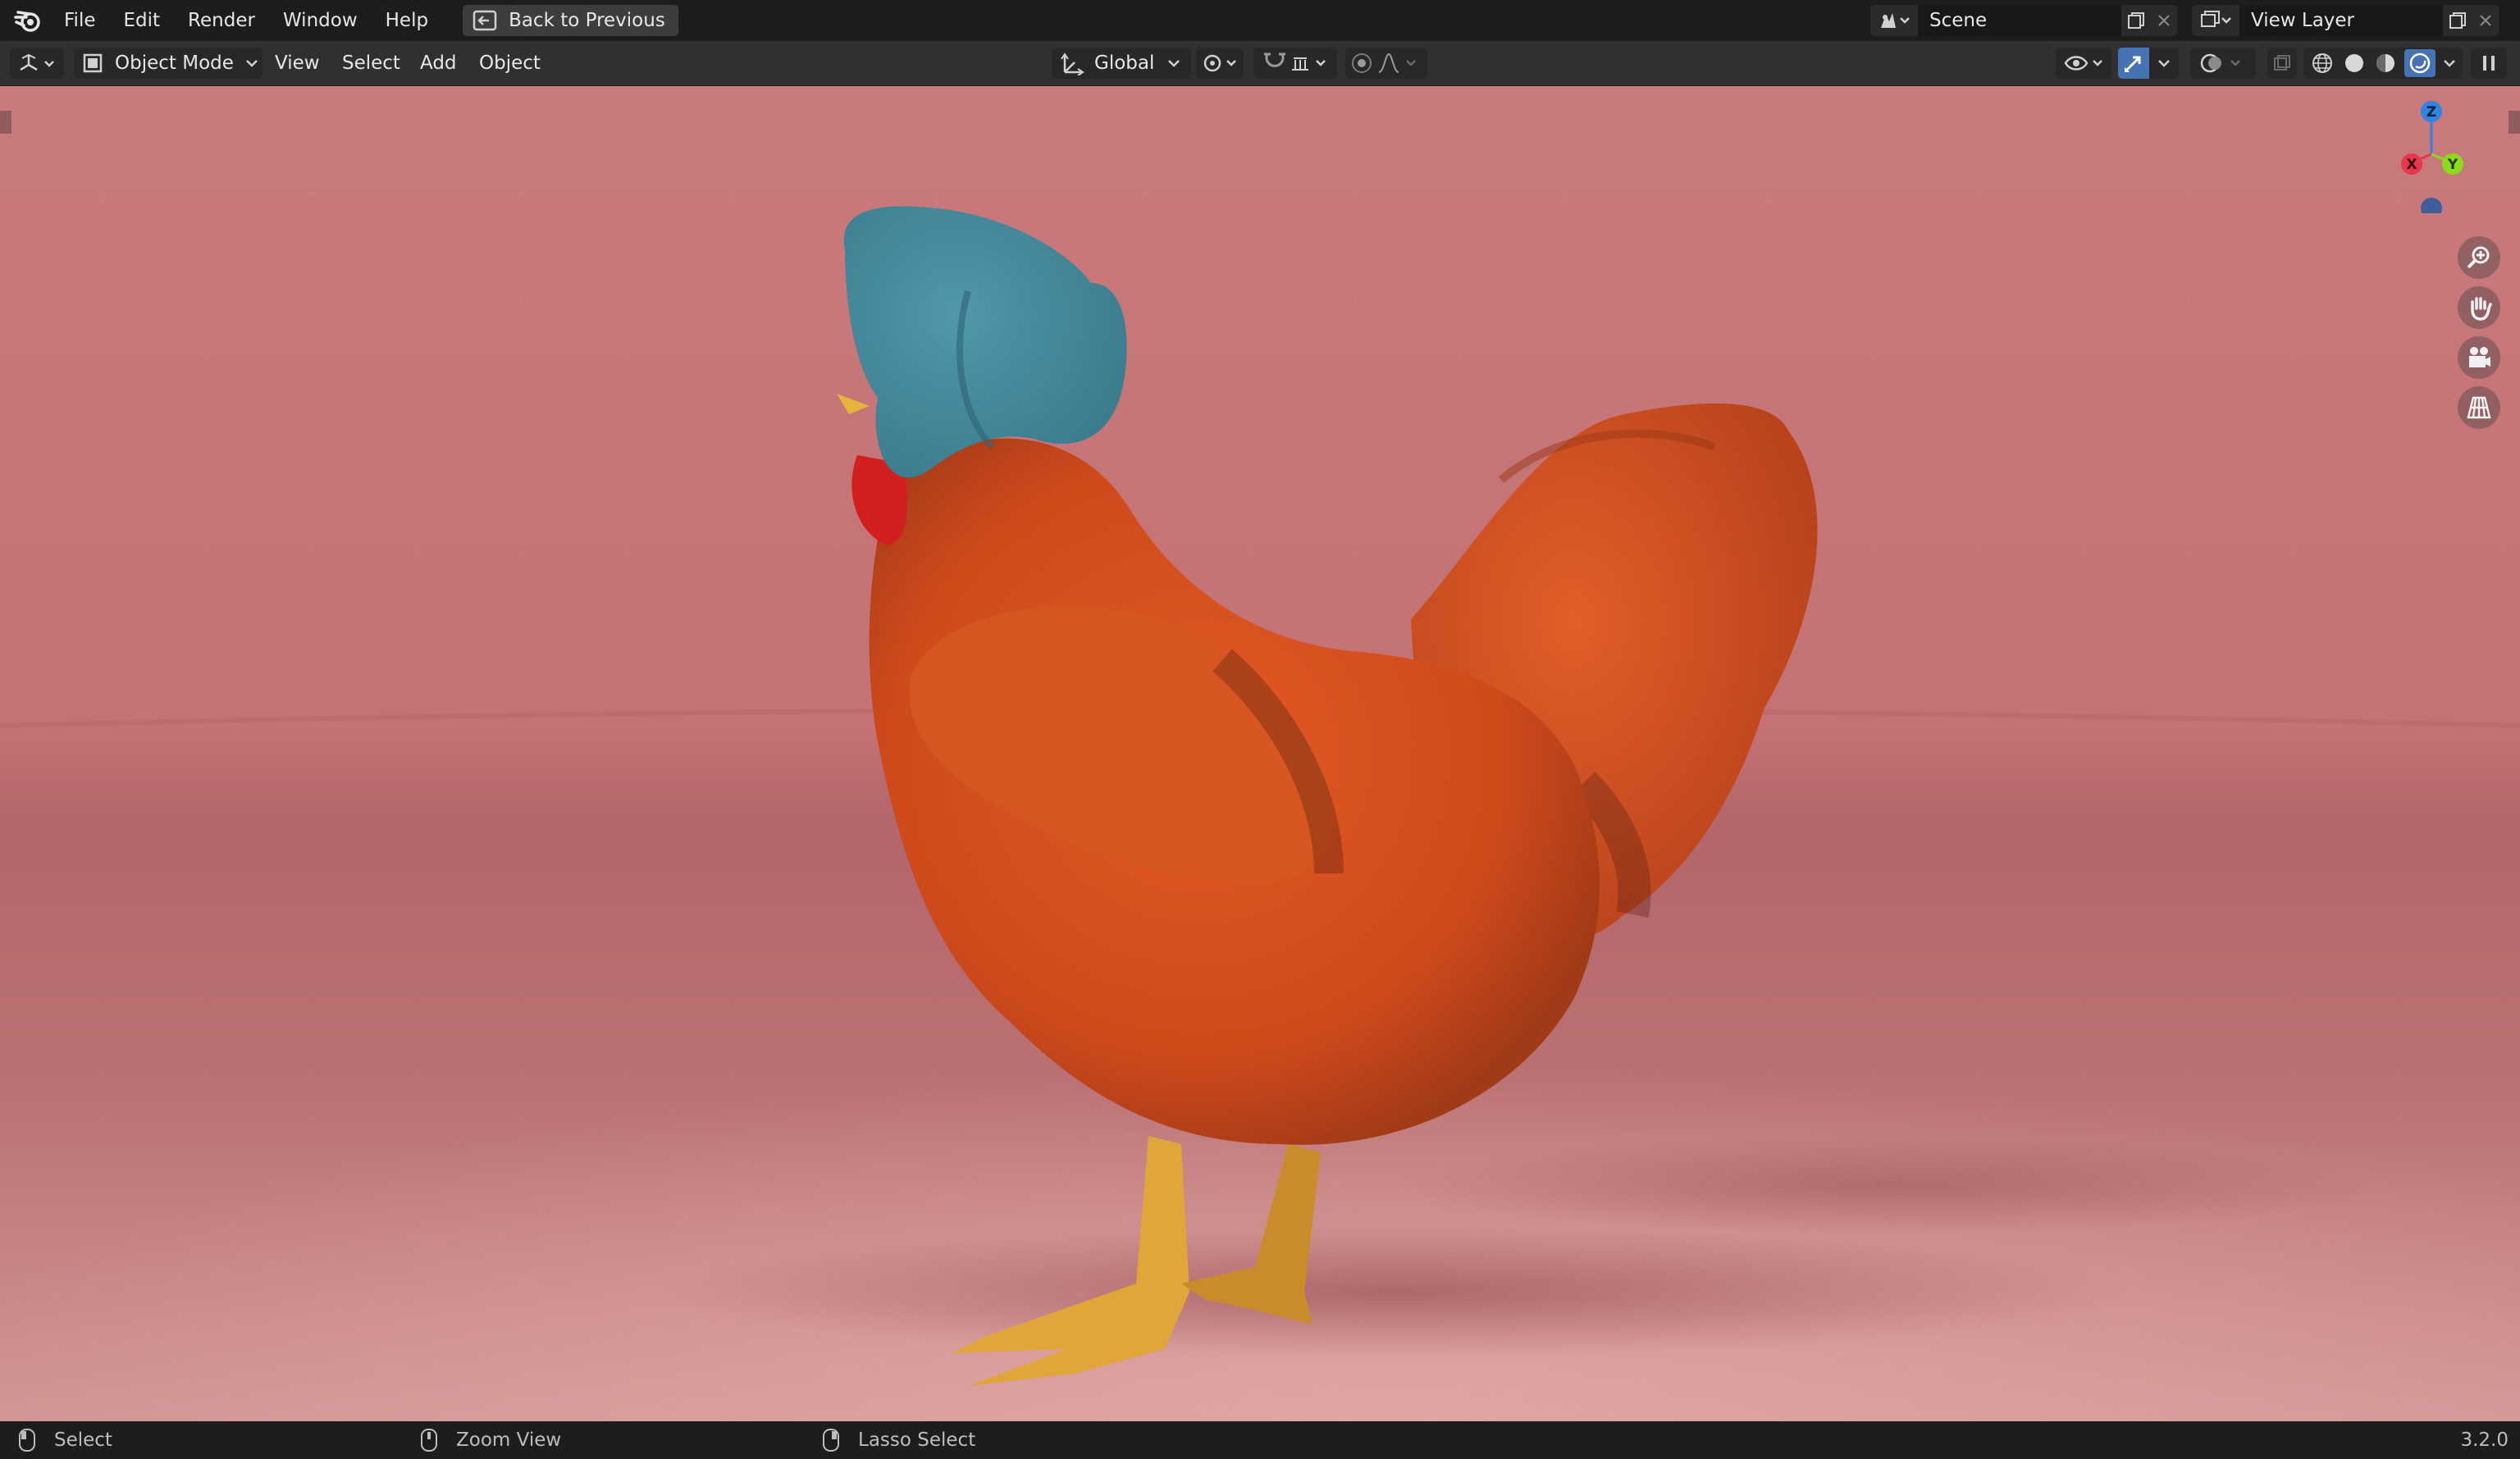 Image resolution: width=2520 pixels, height=1459 pixels. I want to click on menu-edit: Edit, so click(142, 20).